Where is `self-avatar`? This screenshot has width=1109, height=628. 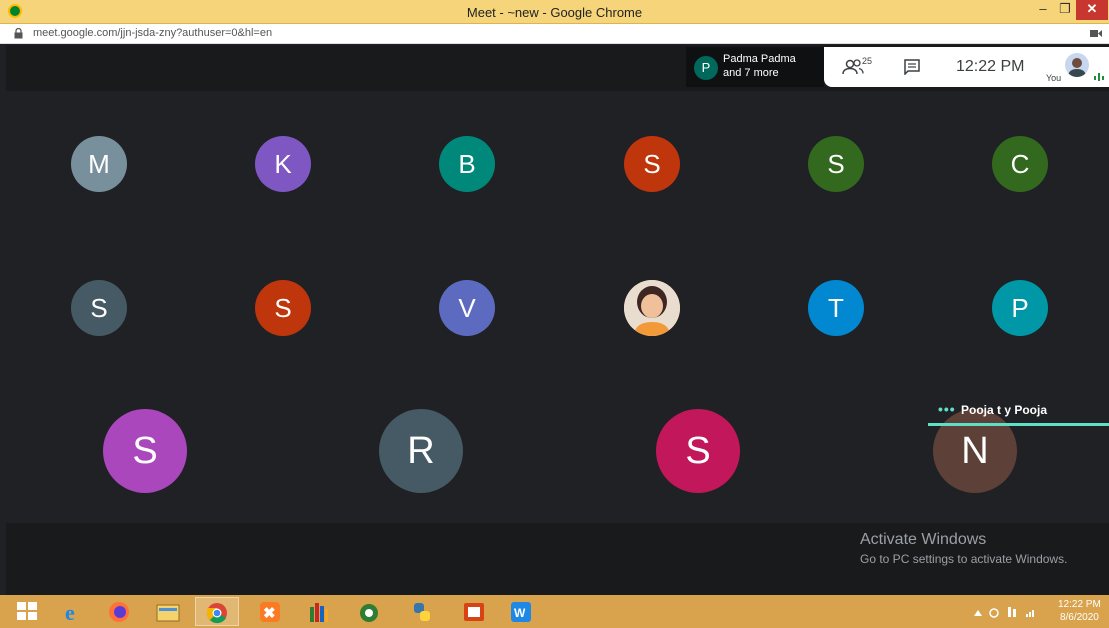
self-avatar is located at coordinates (1077, 65).